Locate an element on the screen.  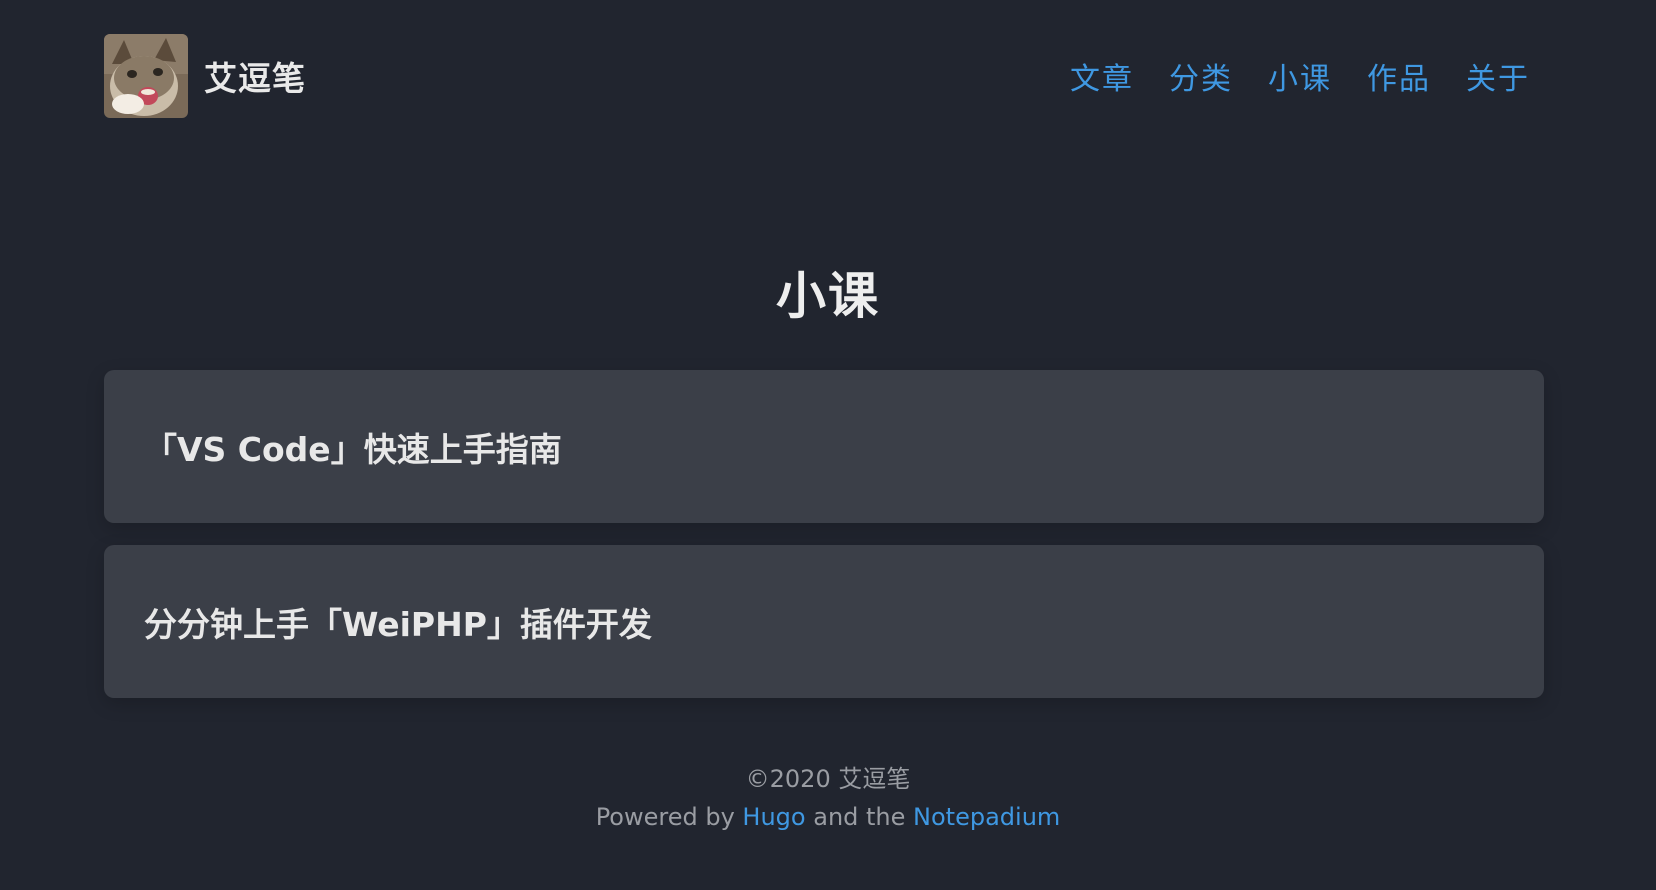
brand-home-link: 艾逗笔 is located at coordinates (205, 76).